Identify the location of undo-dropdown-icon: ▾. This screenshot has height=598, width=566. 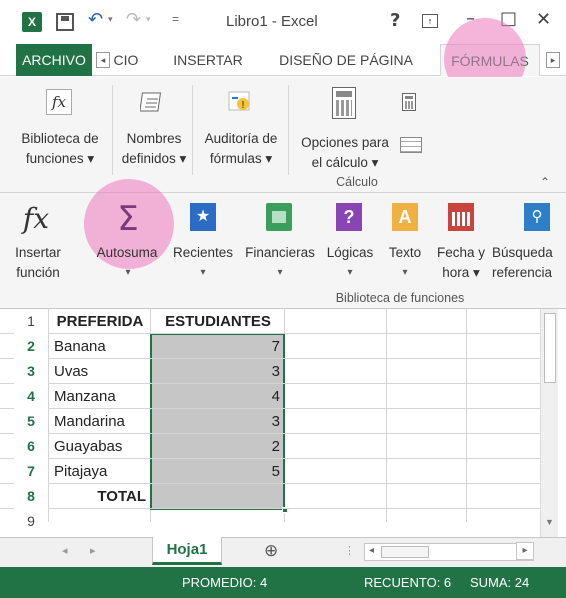
(110, 19).